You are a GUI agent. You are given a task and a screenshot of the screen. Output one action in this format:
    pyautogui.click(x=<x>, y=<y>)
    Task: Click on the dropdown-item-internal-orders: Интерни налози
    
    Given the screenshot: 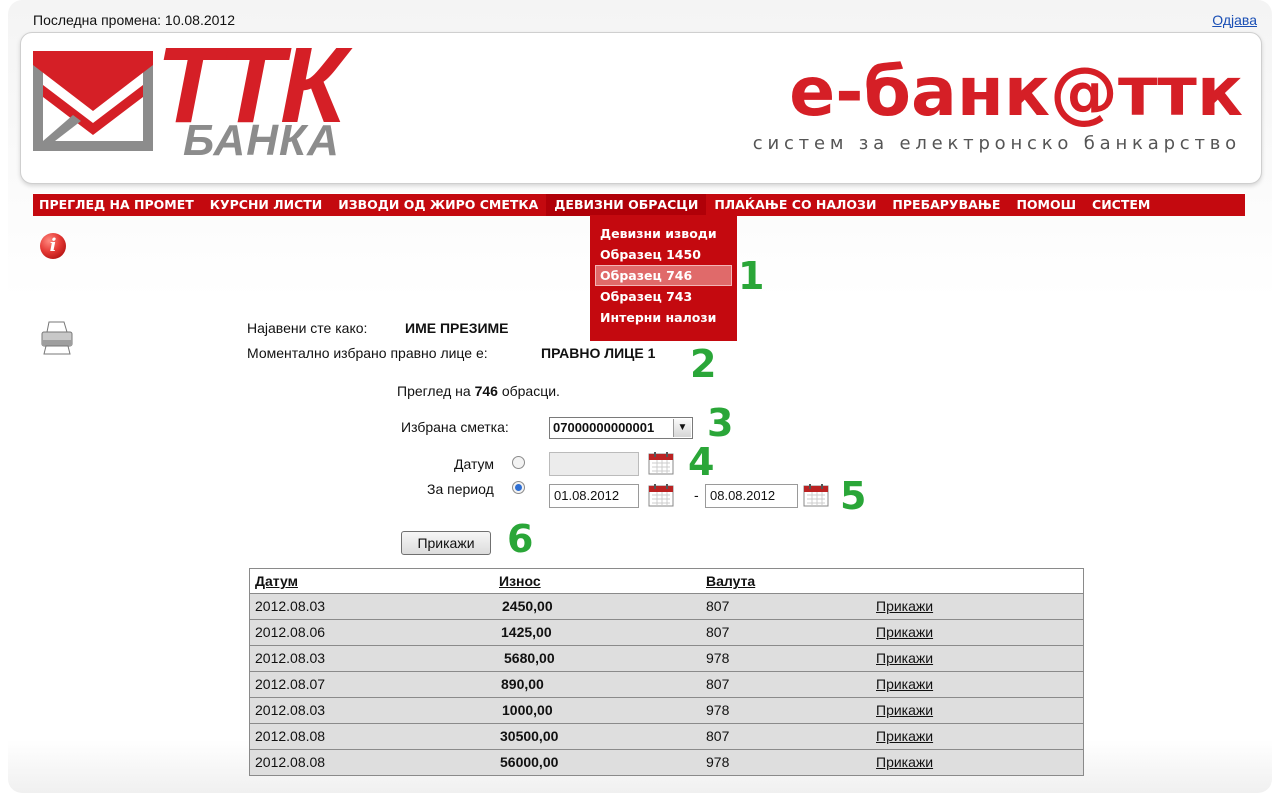 What is the action you would take?
    pyautogui.click(x=663, y=317)
    